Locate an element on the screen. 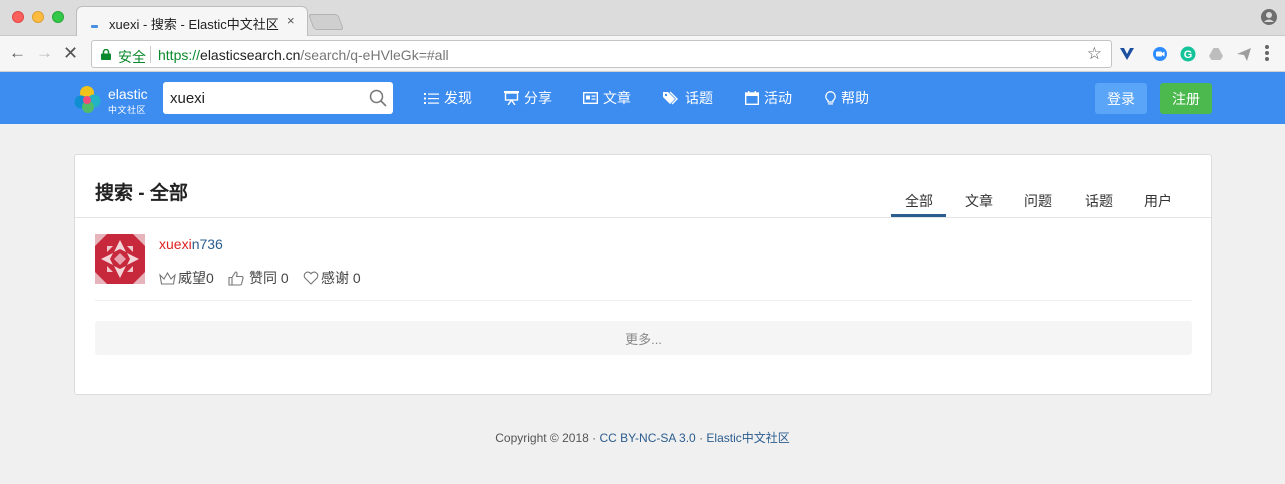 This screenshot has width=1285, height=484. tab-title: xuexi - 搜索 - Elastic中文社区 is located at coordinates (194, 24).